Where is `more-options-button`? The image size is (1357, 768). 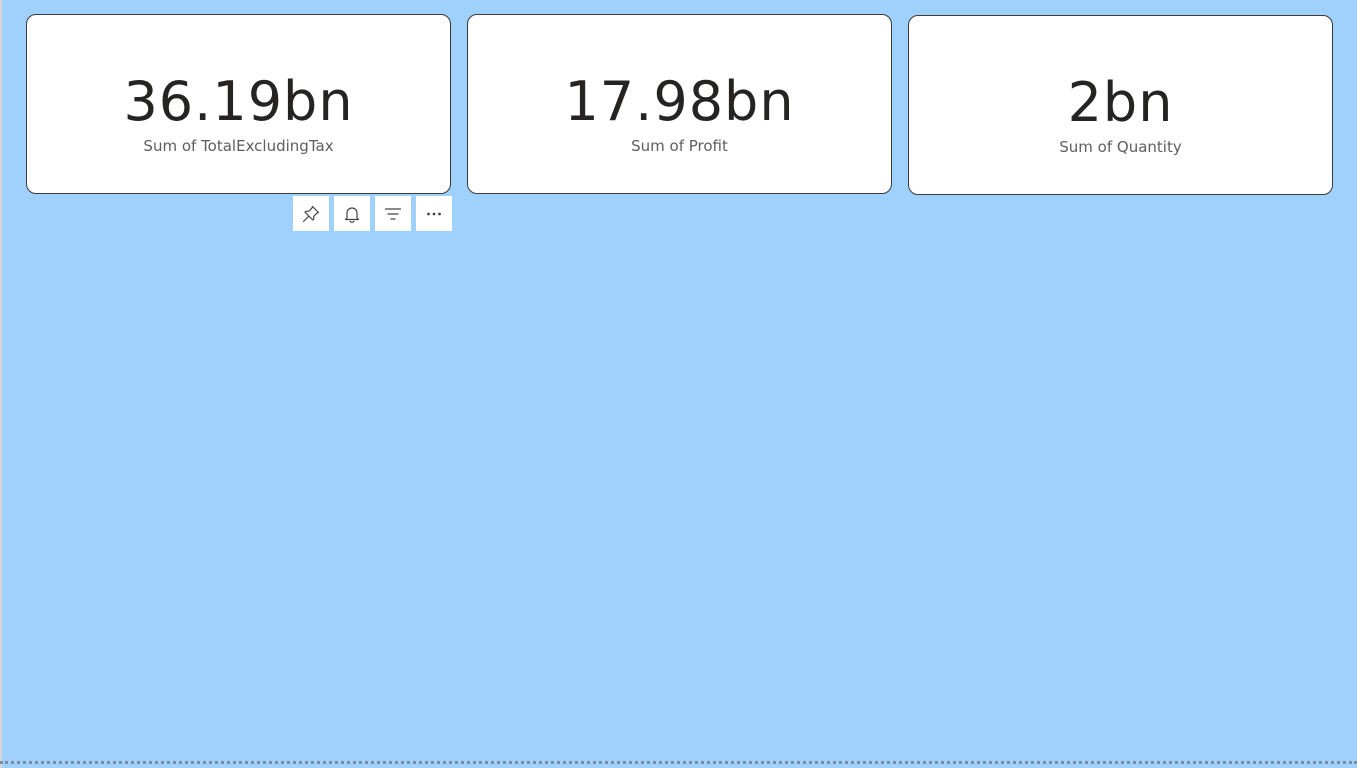 more-options-button is located at coordinates (434, 213).